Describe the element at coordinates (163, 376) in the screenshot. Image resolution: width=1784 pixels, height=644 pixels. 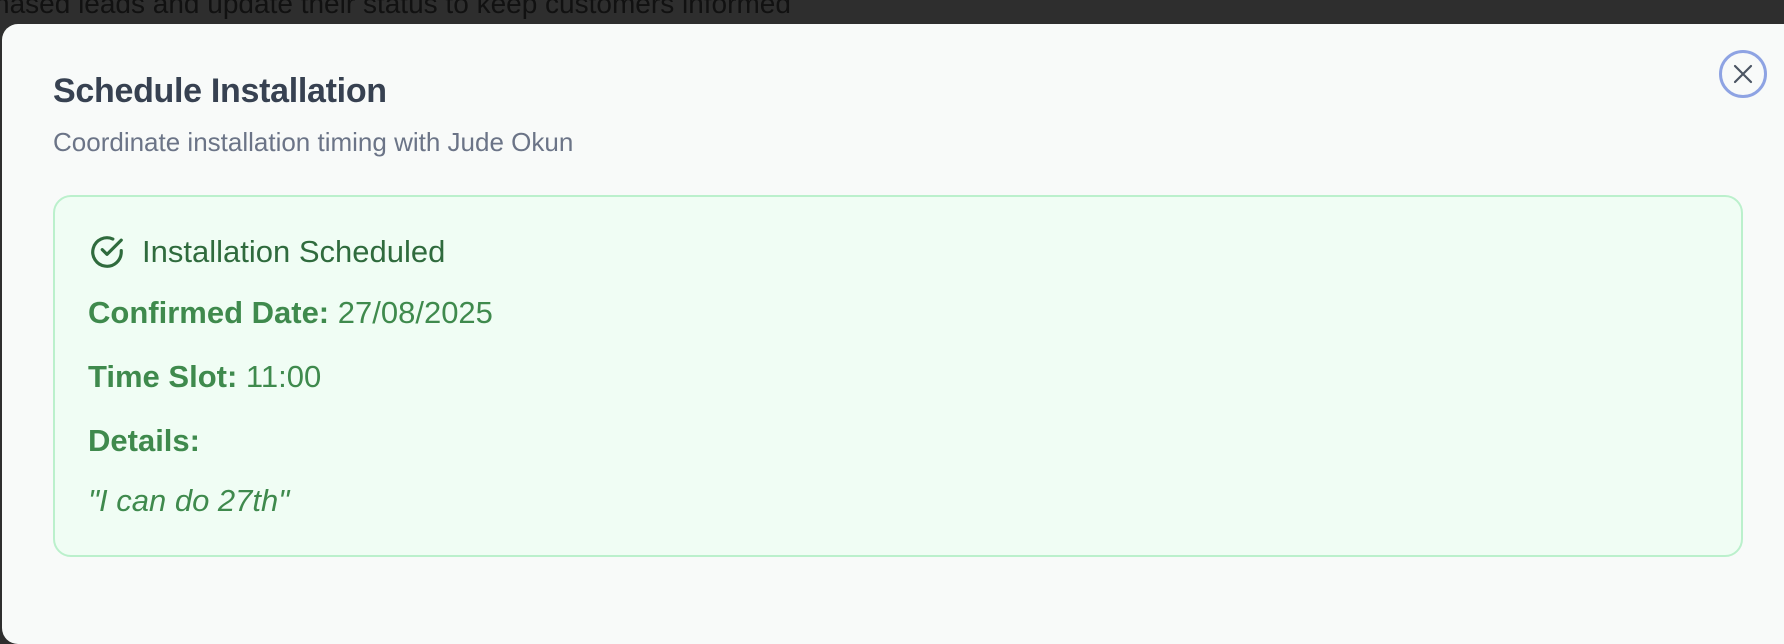
I see `time-slot-label: Time Slot:` at that location.